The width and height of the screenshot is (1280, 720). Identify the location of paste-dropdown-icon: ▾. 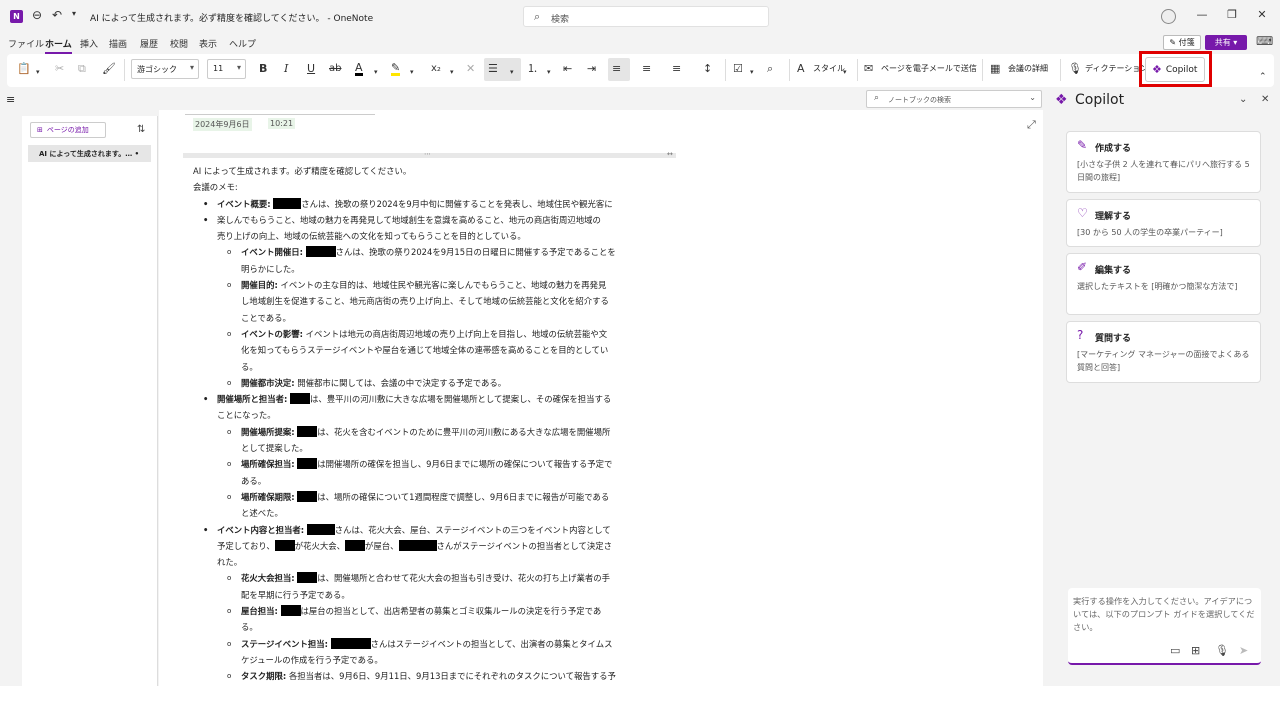
(38, 72).